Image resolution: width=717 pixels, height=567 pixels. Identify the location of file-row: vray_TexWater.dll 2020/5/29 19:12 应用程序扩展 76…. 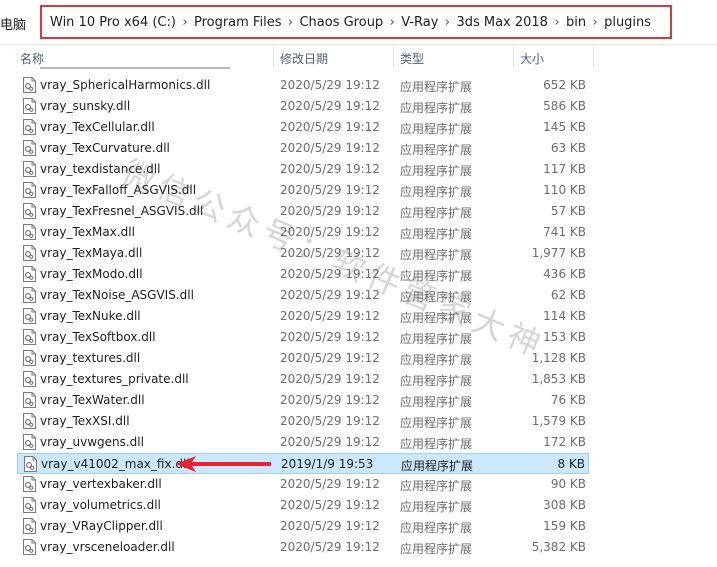
(303, 400).